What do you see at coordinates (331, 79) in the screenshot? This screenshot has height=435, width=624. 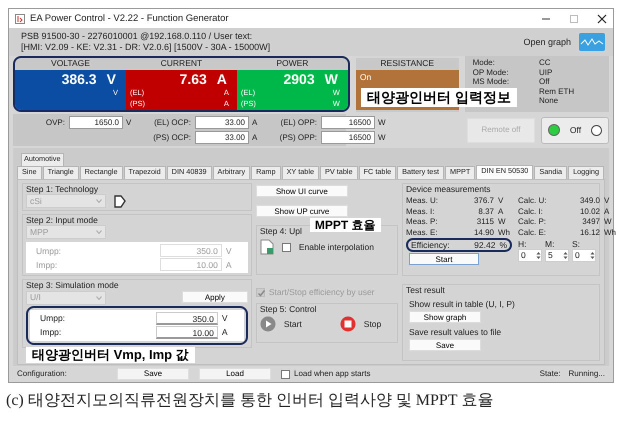 I see `readout-unit: W` at bounding box center [331, 79].